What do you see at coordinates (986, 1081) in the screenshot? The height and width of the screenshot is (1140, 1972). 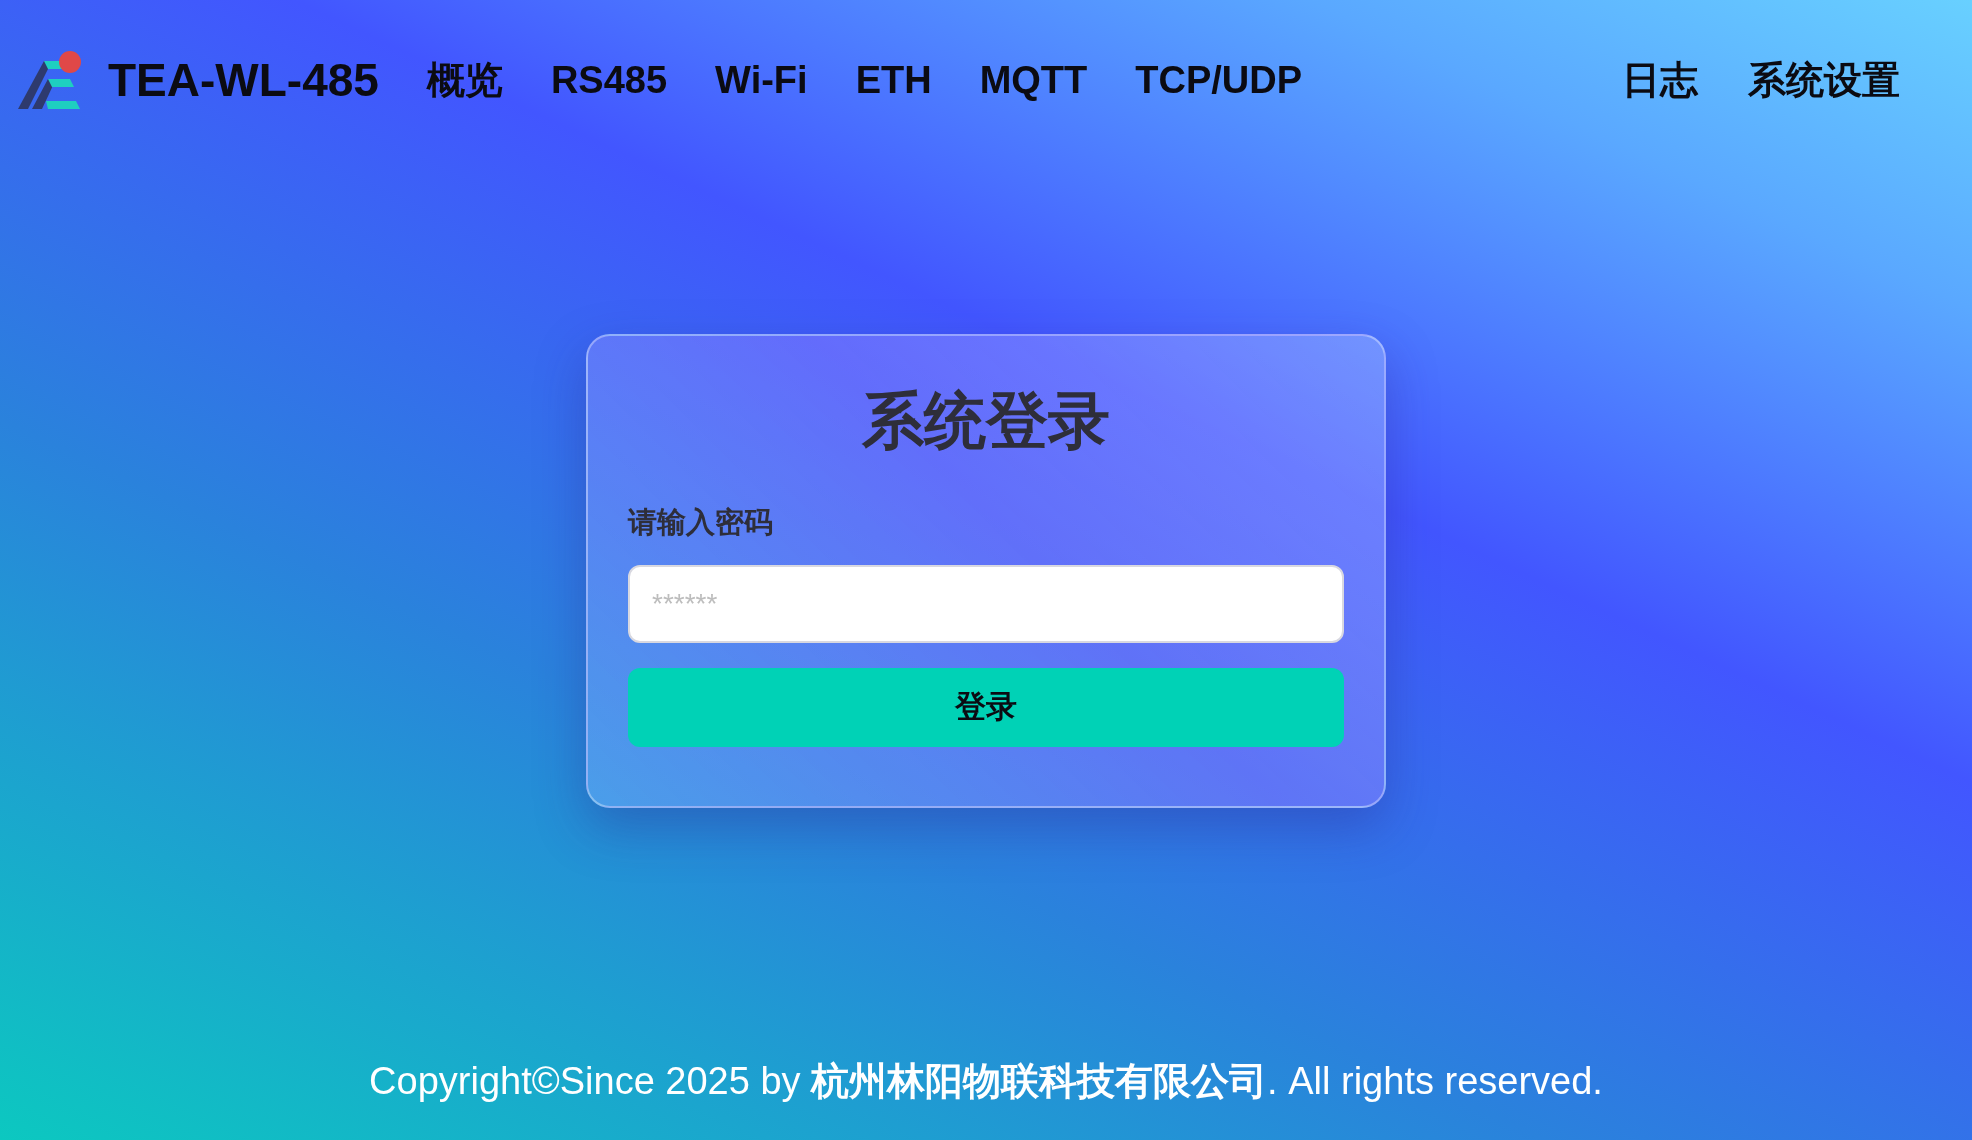 I see `copyright-text: Copyright©Since 2025 by 杭州林阳物联科技有限公司. All rights reserved.` at bounding box center [986, 1081].